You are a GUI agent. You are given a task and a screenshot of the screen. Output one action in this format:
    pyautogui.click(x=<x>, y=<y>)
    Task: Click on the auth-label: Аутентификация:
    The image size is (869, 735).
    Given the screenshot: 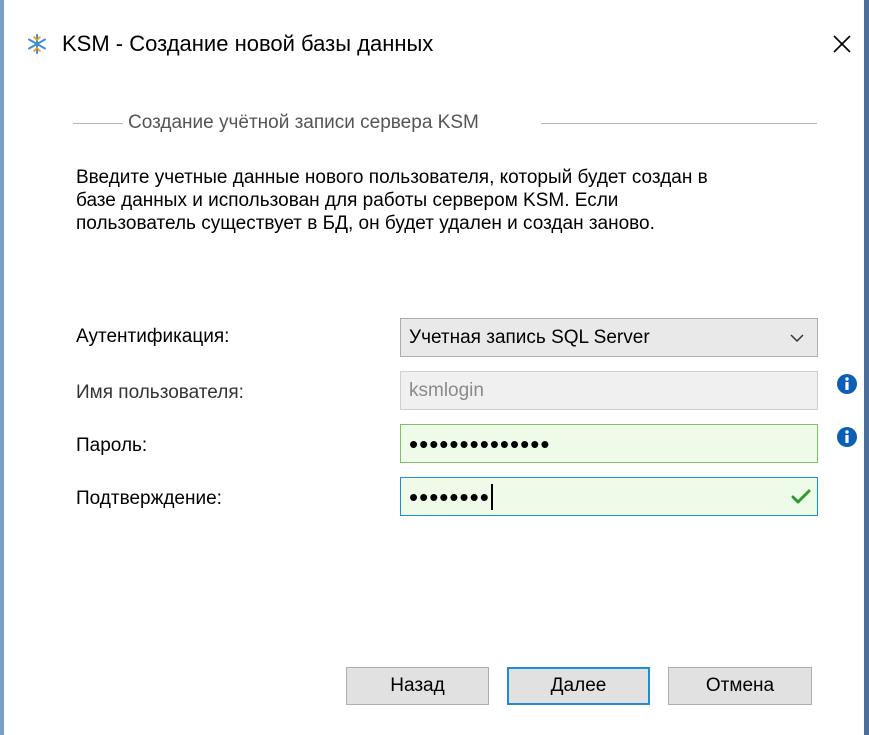 What is the action you would take?
    pyautogui.click(x=153, y=336)
    